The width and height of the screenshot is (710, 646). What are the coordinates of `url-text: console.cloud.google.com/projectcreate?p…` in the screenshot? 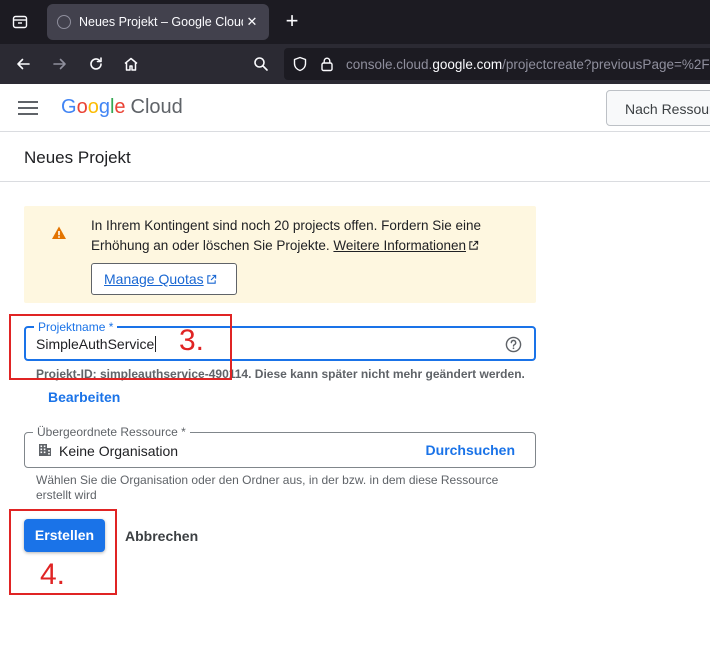 It's located at (528, 64).